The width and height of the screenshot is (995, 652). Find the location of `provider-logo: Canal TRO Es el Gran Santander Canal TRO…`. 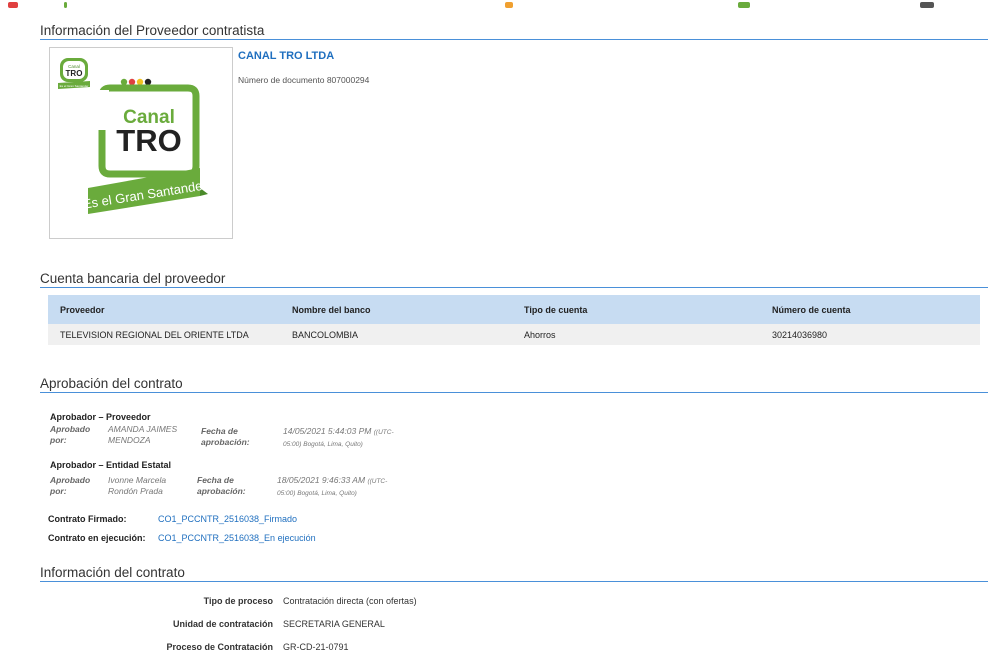

provider-logo: Canal TRO Es el Gran Santander Canal TRO… is located at coordinates (141, 143).